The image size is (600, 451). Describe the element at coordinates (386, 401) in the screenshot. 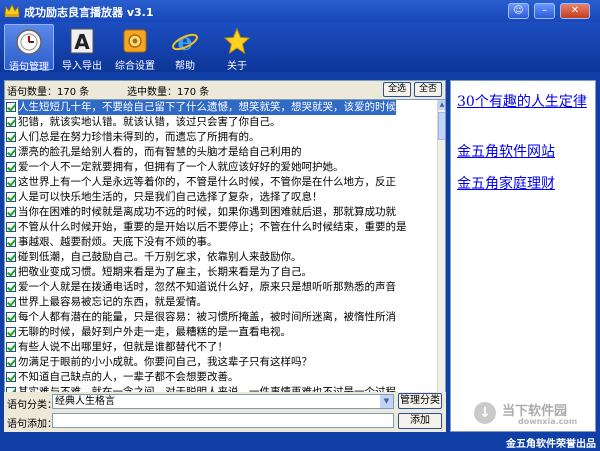

I see `chevron-down-icon: ▼` at that location.